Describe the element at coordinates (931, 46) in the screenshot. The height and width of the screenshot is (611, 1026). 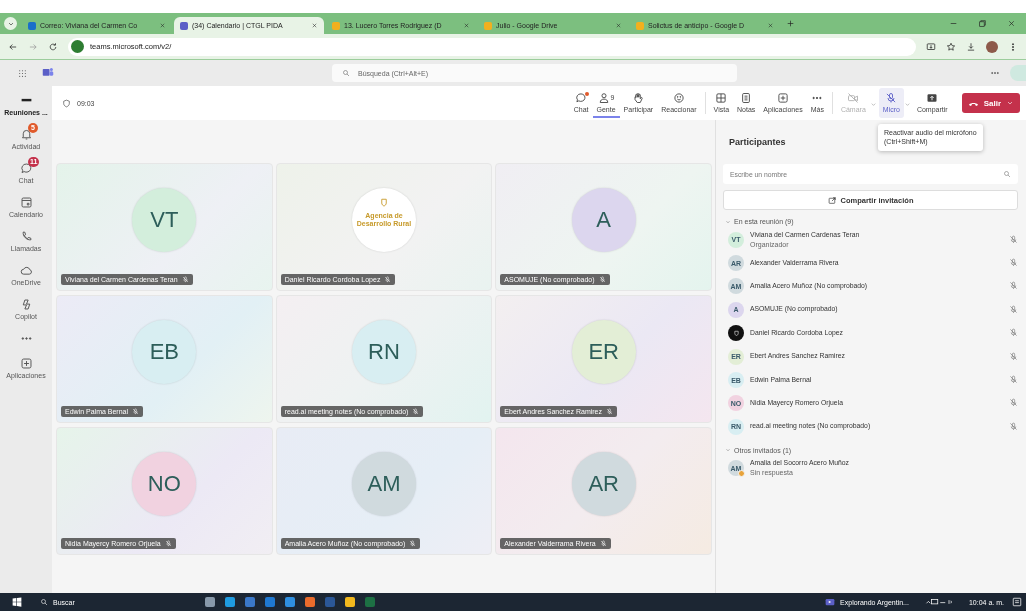
I see `install-icon` at that location.